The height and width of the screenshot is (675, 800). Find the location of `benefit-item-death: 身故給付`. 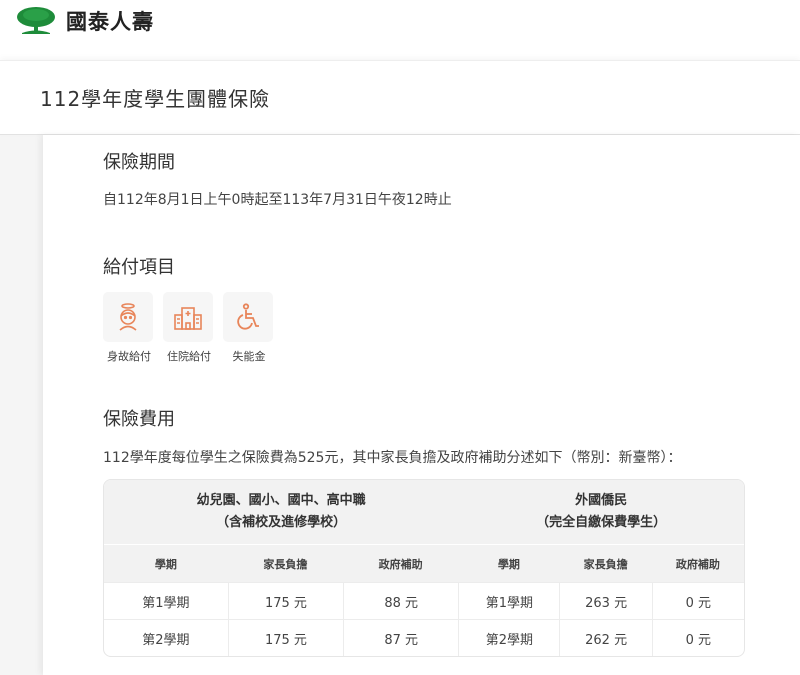

benefit-item-death: 身故給付 is located at coordinates (129, 328).